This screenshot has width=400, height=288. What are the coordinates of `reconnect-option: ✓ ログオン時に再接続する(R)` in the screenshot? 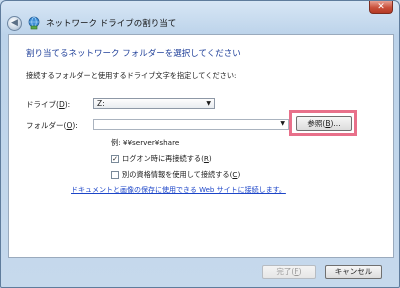 It's located at (161, 159).